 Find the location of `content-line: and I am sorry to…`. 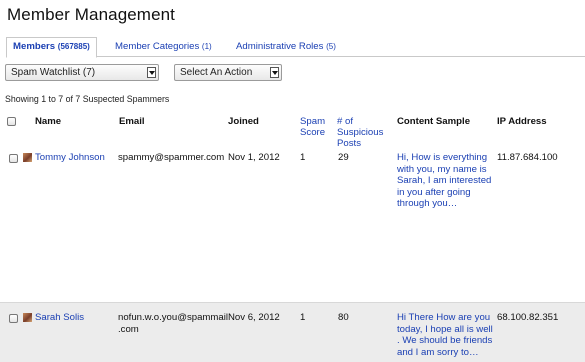

content-line: and I am sorry to… is located at coordinates (438, 352).